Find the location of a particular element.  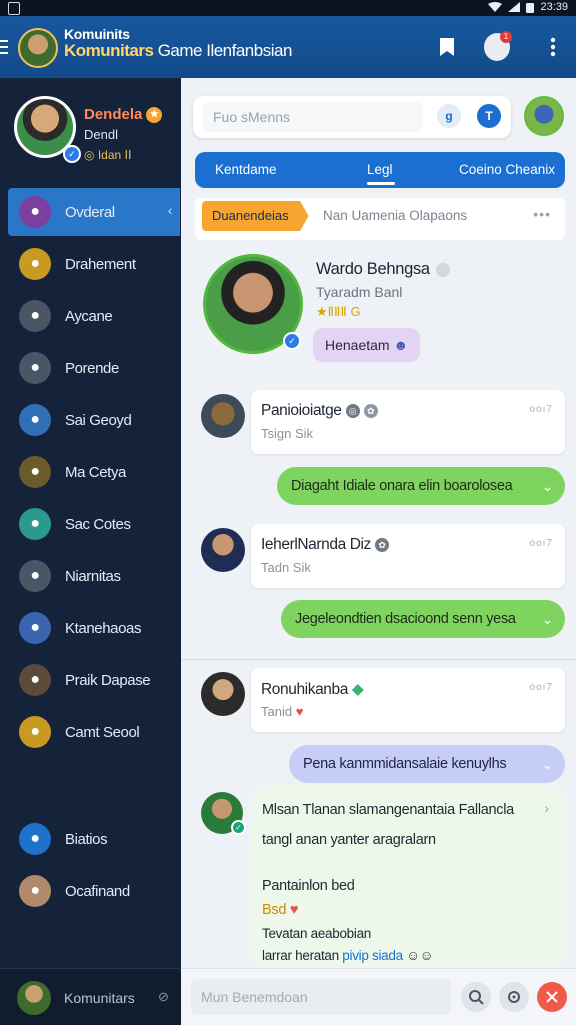

settings-button is located at coordinates (514, 997).